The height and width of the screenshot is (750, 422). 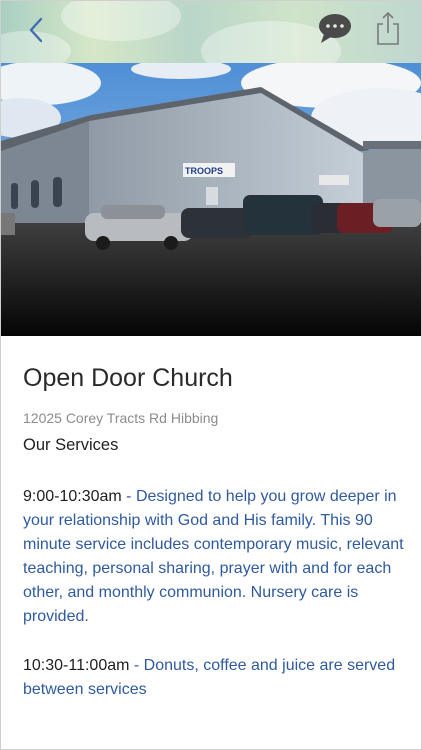 I want to click on chat-bubble-icon, so click(x=335, y=28).